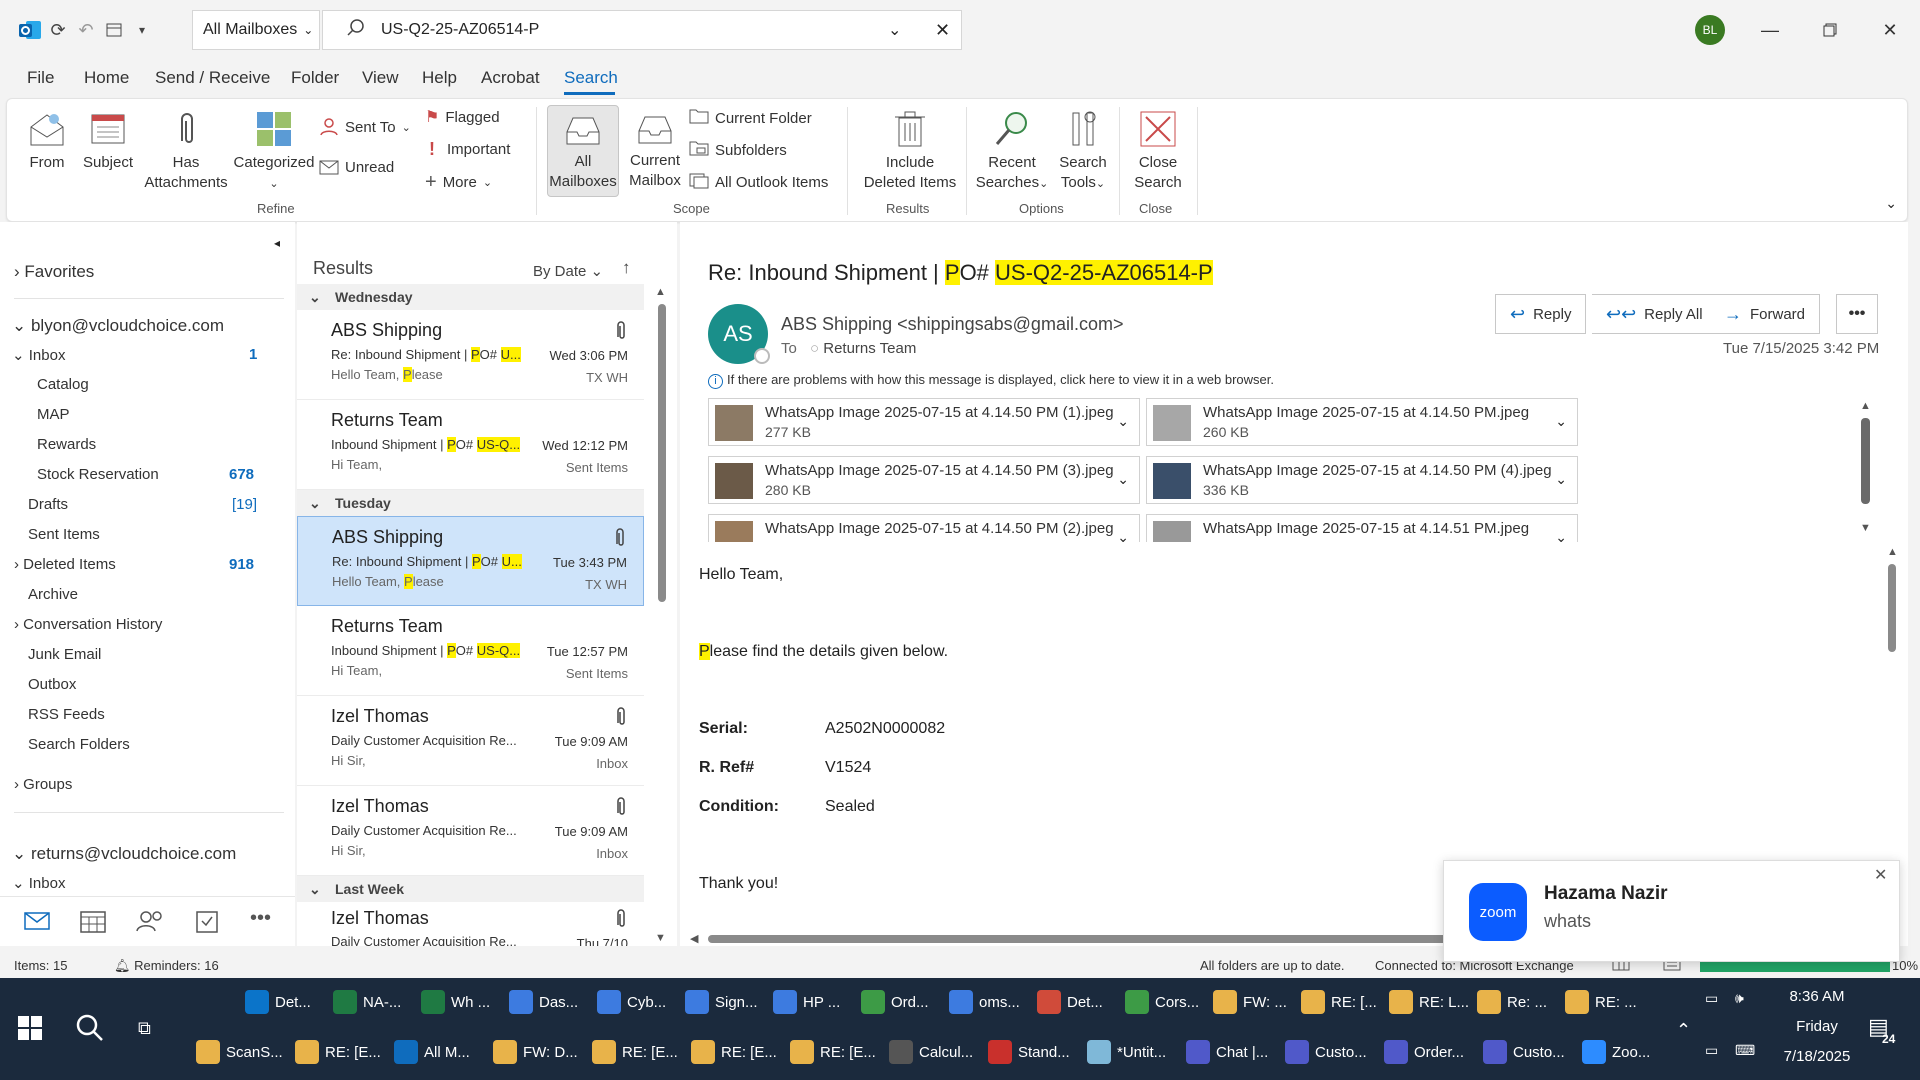  Describe the element at coordinates (439, 78) in the screenshot. I see `menu-help: Help` at that location.